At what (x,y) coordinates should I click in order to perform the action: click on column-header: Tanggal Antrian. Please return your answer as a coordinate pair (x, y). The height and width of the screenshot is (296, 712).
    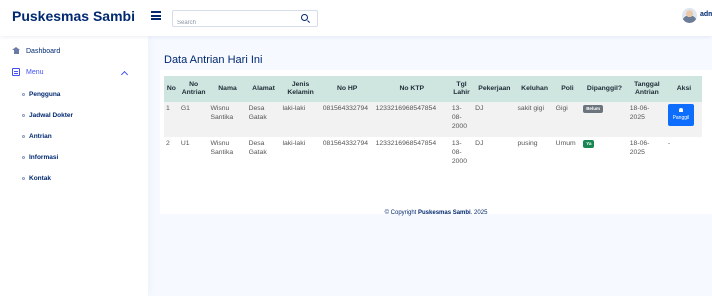
    Looking at the image, I should click on (646, 89).